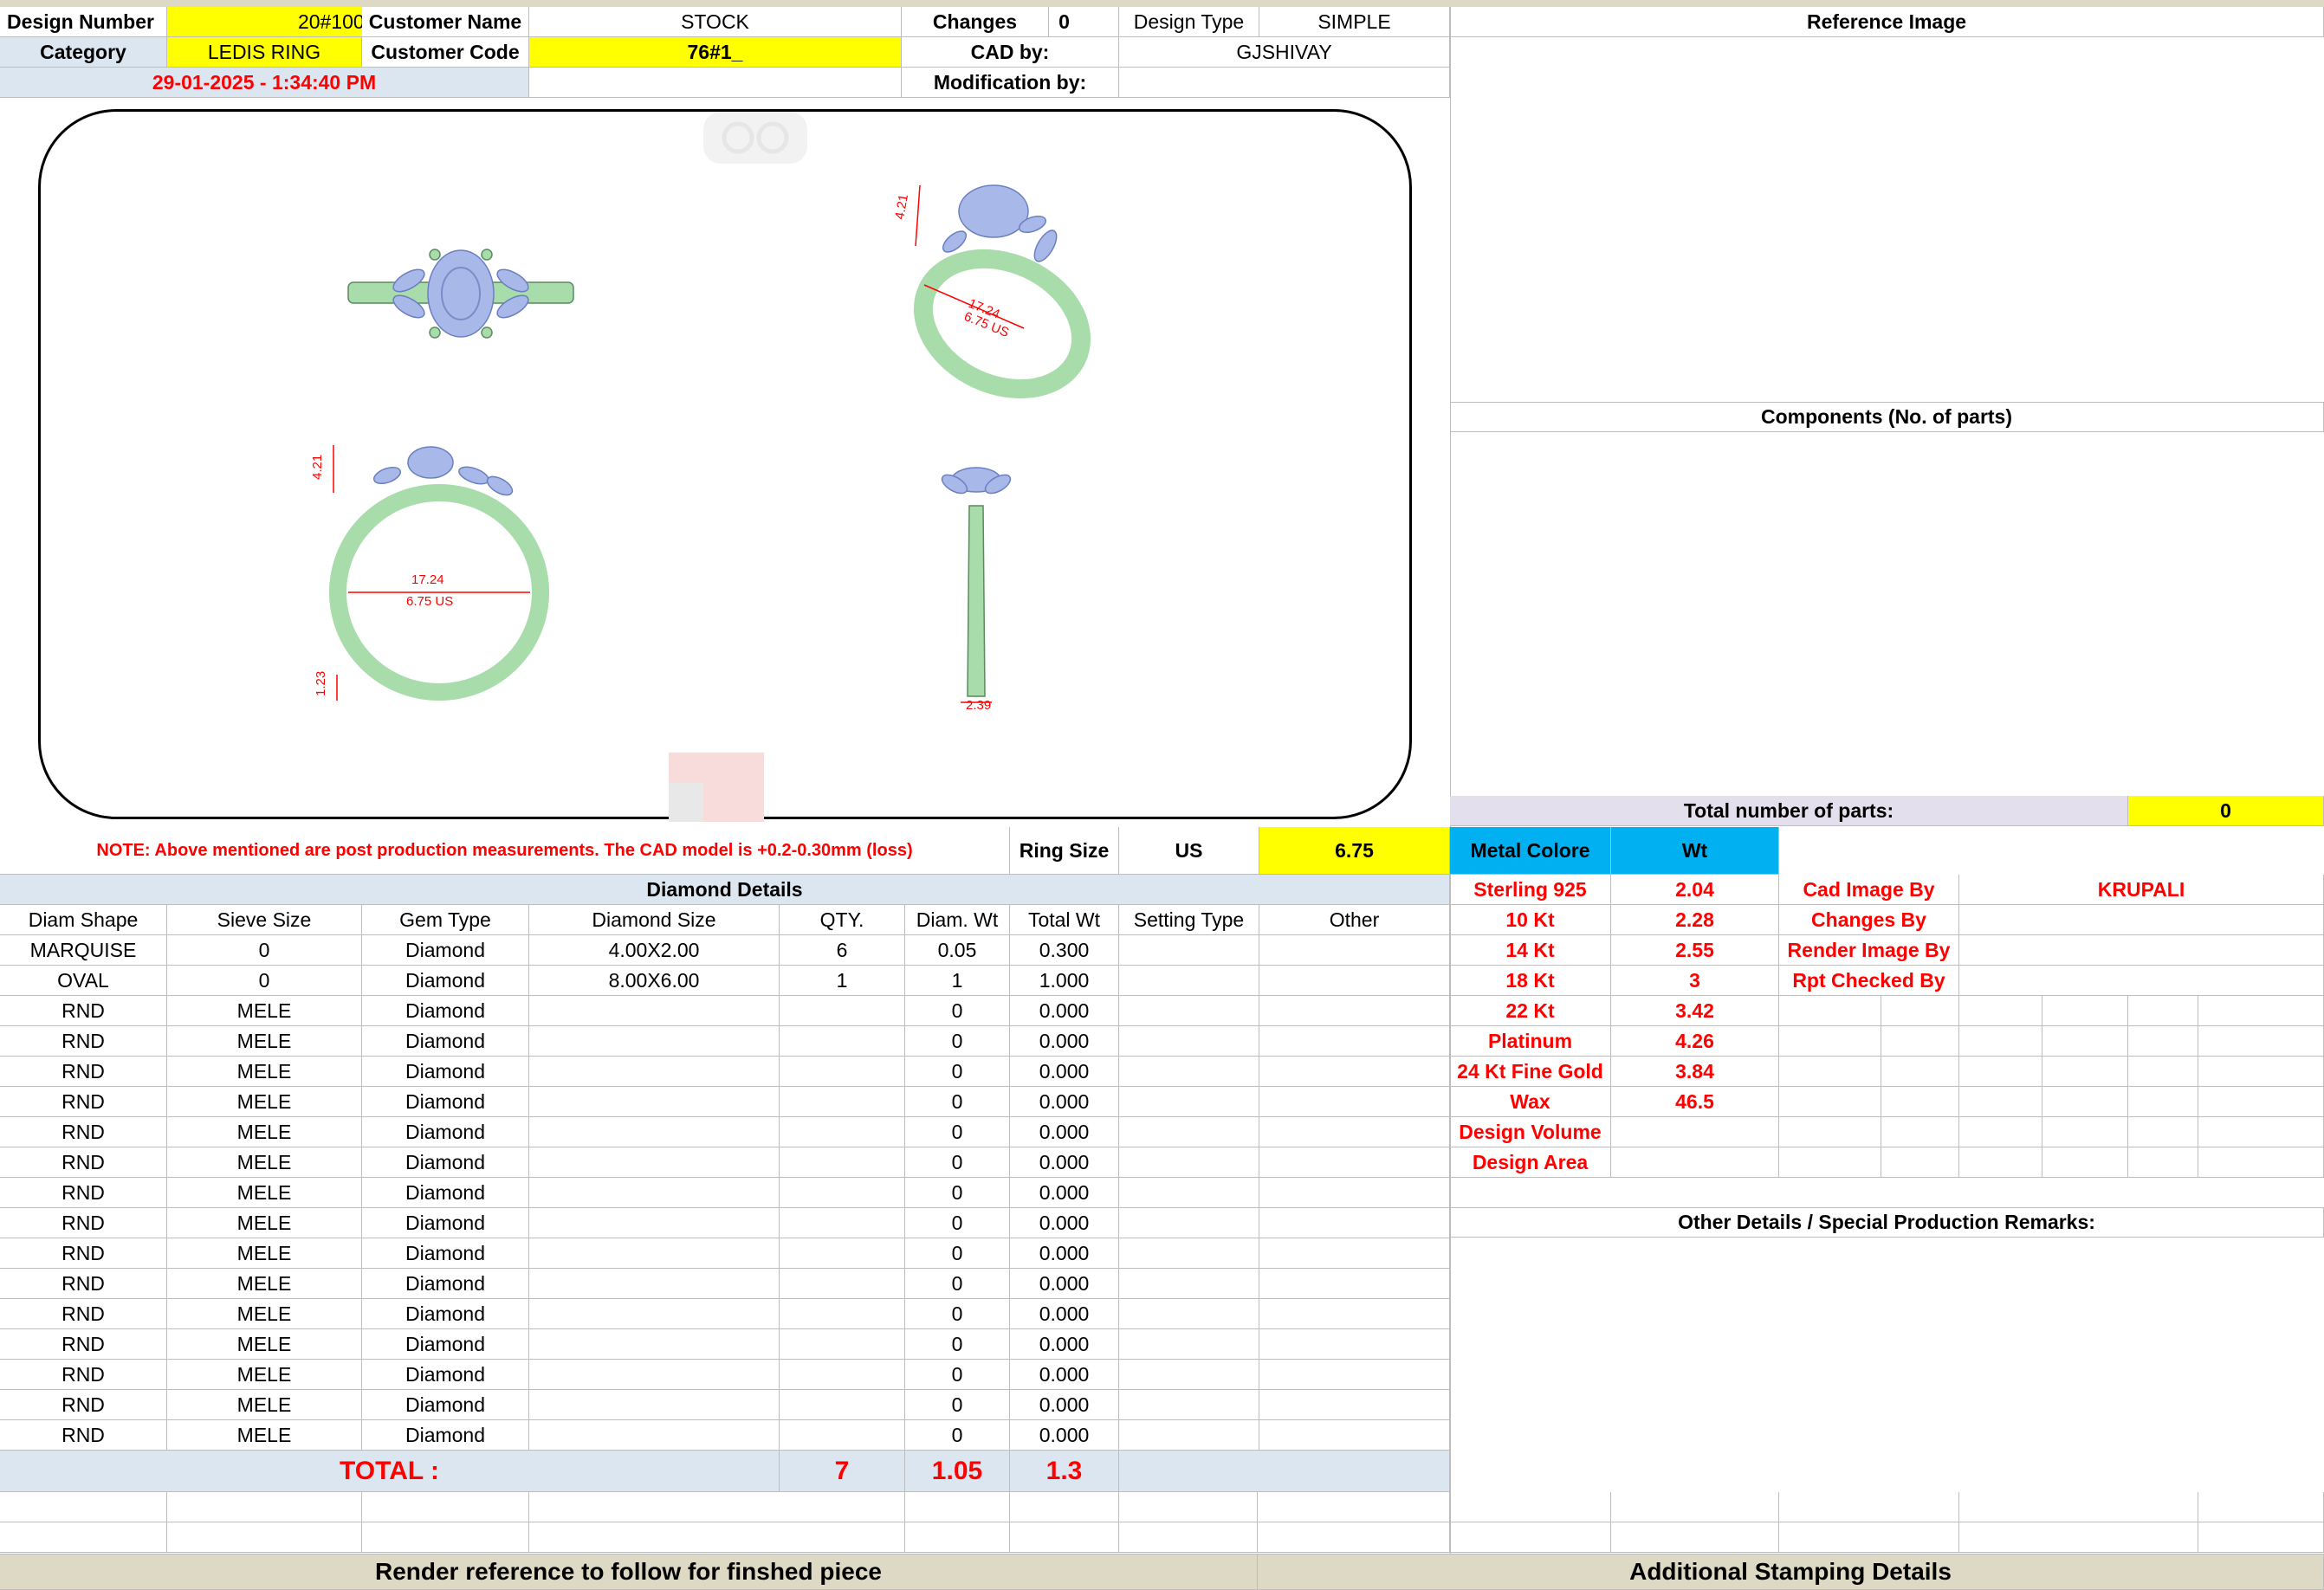 The image size is (2324, 1590). I want to click on metal-wt: 46.5, so click(1695, 1102).